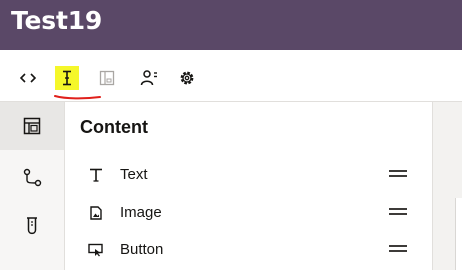 This screenshot has width=462, height=270. I want to click on component-label: Image, so click(141, 212).